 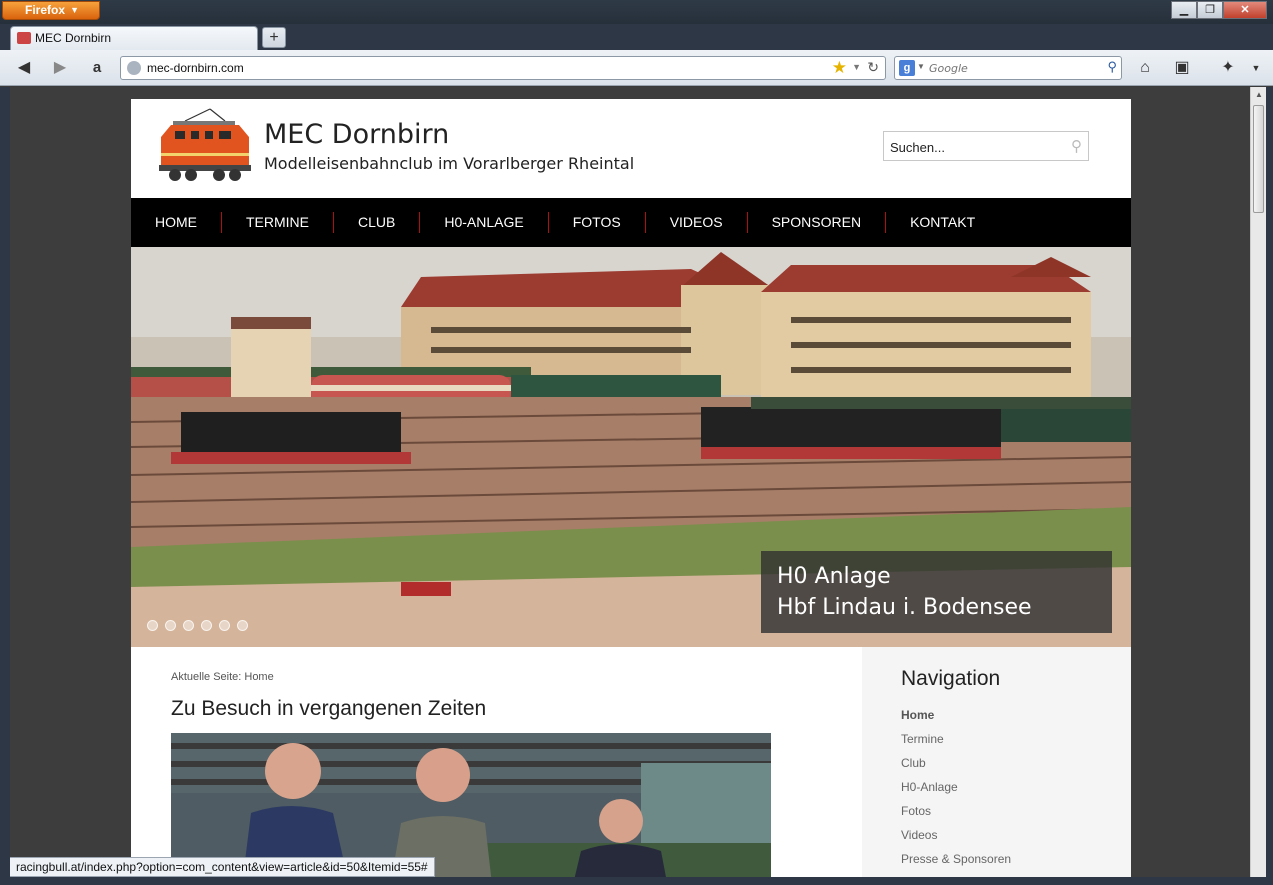 What do you see at coordinates (45, 10) in the screenshot?
I see `firefox-menu-label: Firefox` at bounding box center [45, 10].